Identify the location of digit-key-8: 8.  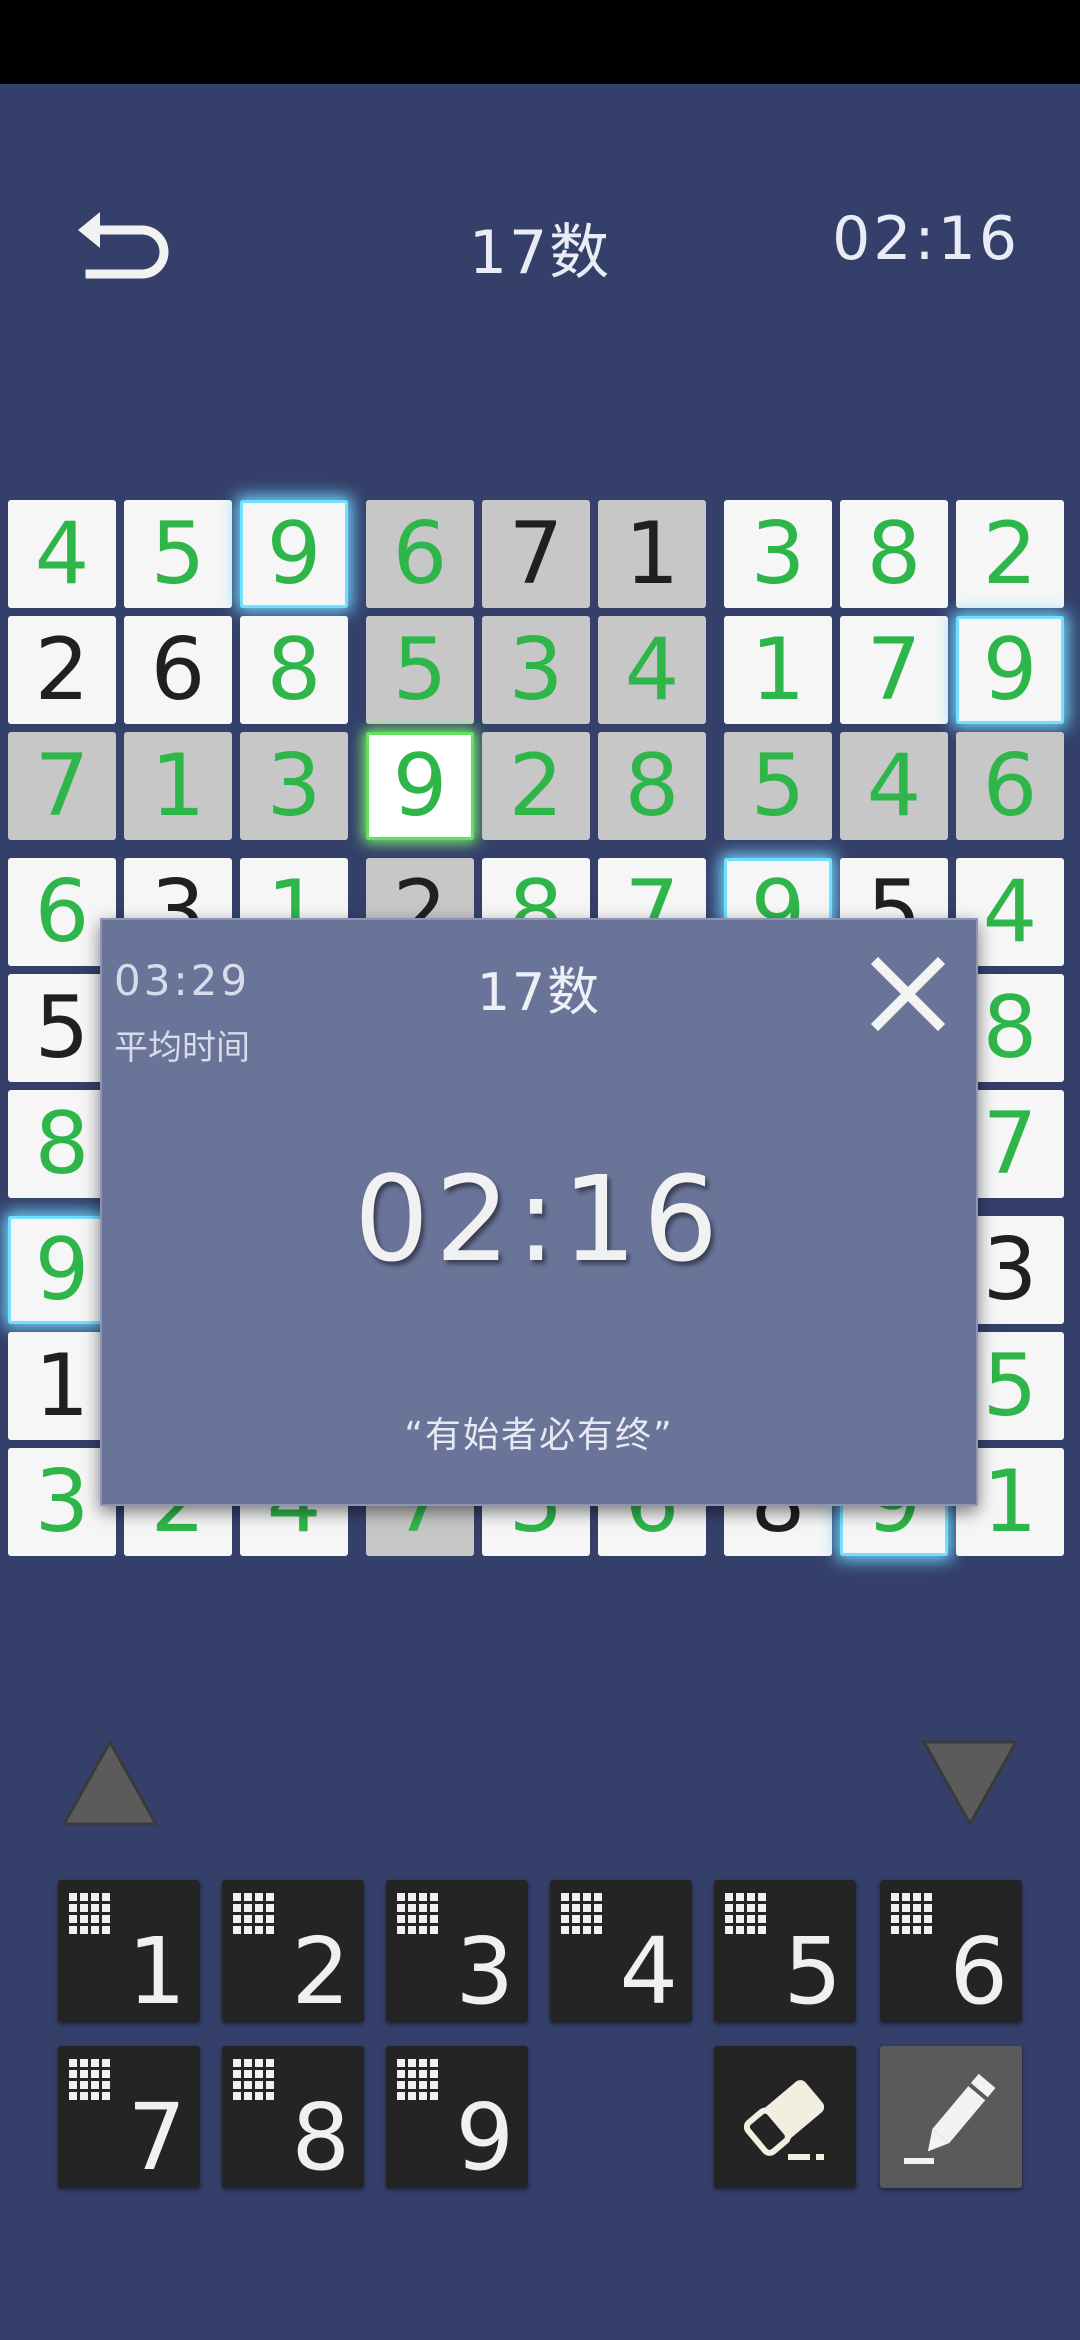
(293, 2117).